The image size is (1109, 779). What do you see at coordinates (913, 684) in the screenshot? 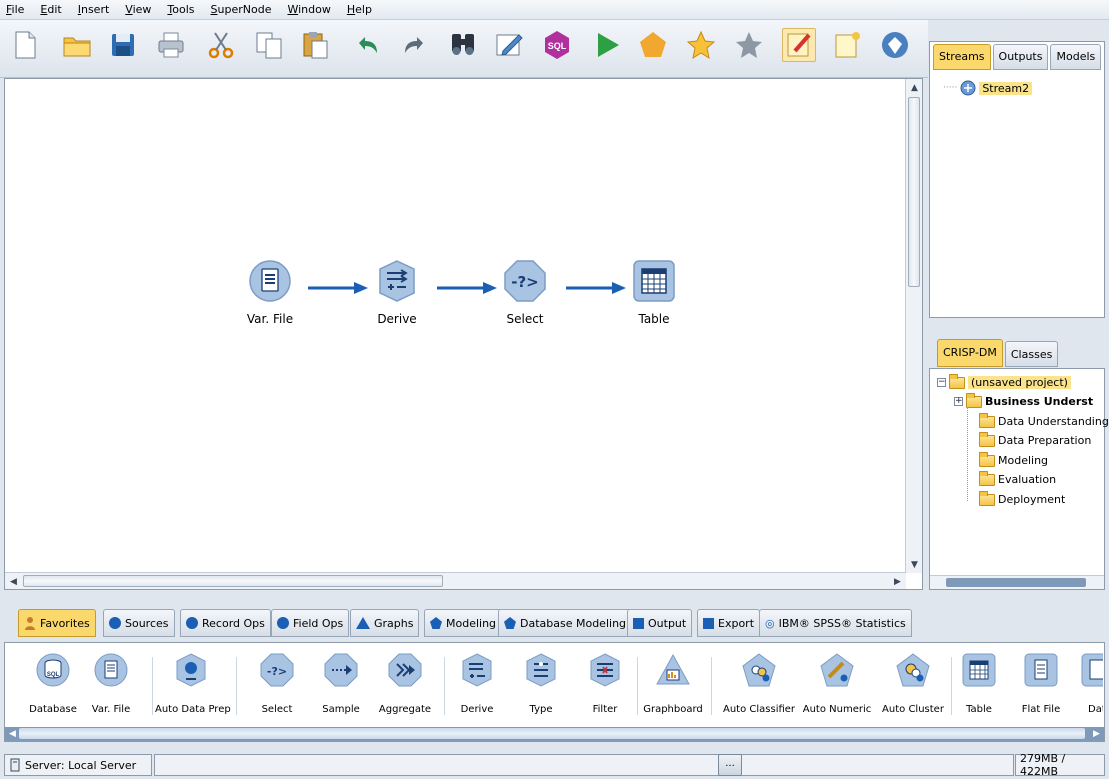
I see `palette-node-auto-cluster: Auto Cluster` at bounding box center [913, 684].